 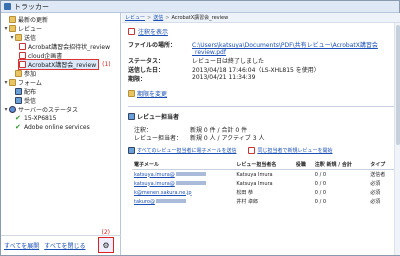 What do you see at coordinates (375, 193) in the screenshot?
I see `reviewer-type: 必須` at bounding box center [375, 193].